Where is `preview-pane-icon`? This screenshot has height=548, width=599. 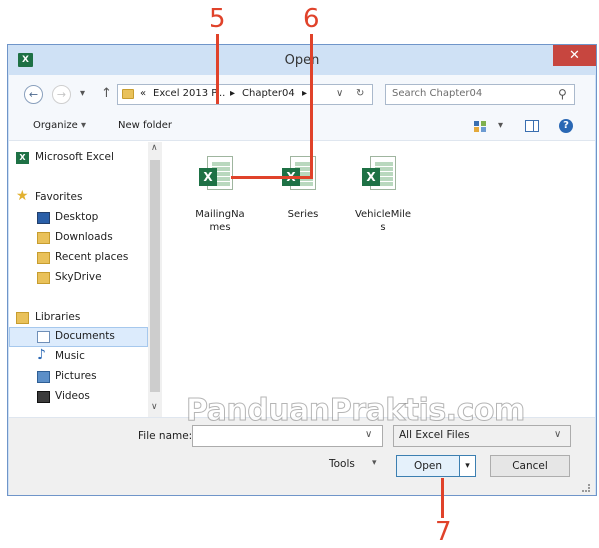 preview-pane-icon is located at coordinates (532, 126).